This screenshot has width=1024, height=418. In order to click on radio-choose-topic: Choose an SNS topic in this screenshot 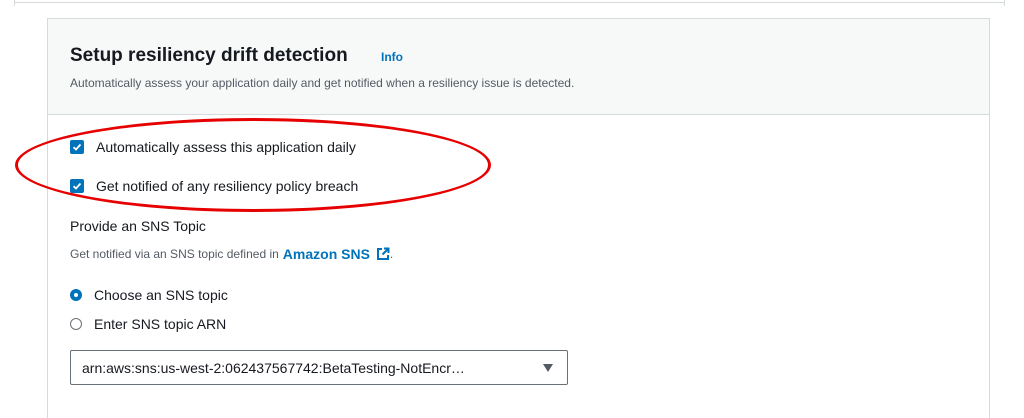, I will do `click(149, 295)`.